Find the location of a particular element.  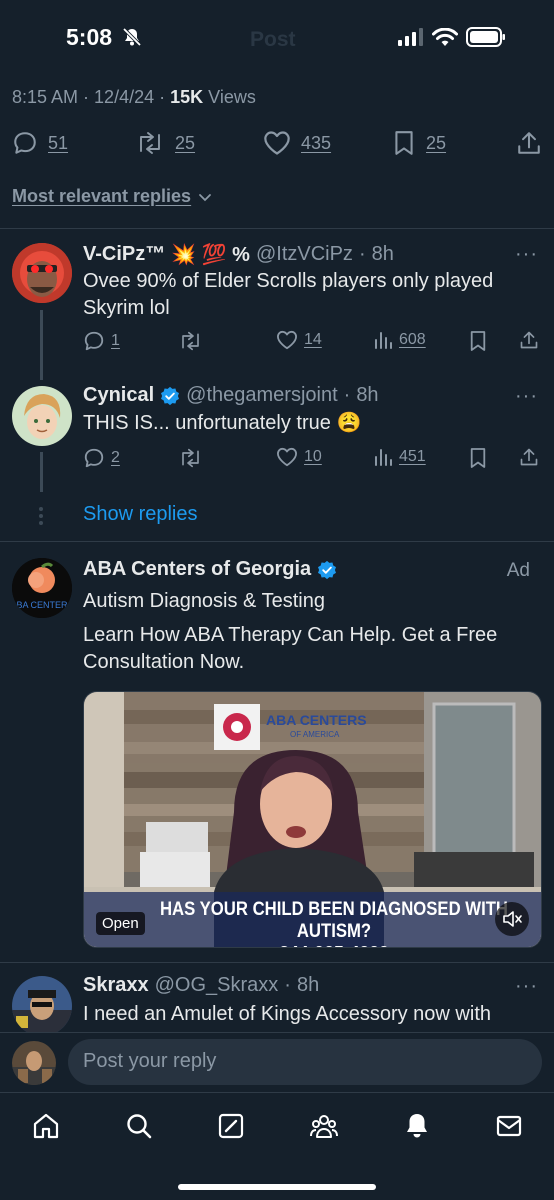

reply-actions: 1 14 608 is located at coordinates (313, 343).